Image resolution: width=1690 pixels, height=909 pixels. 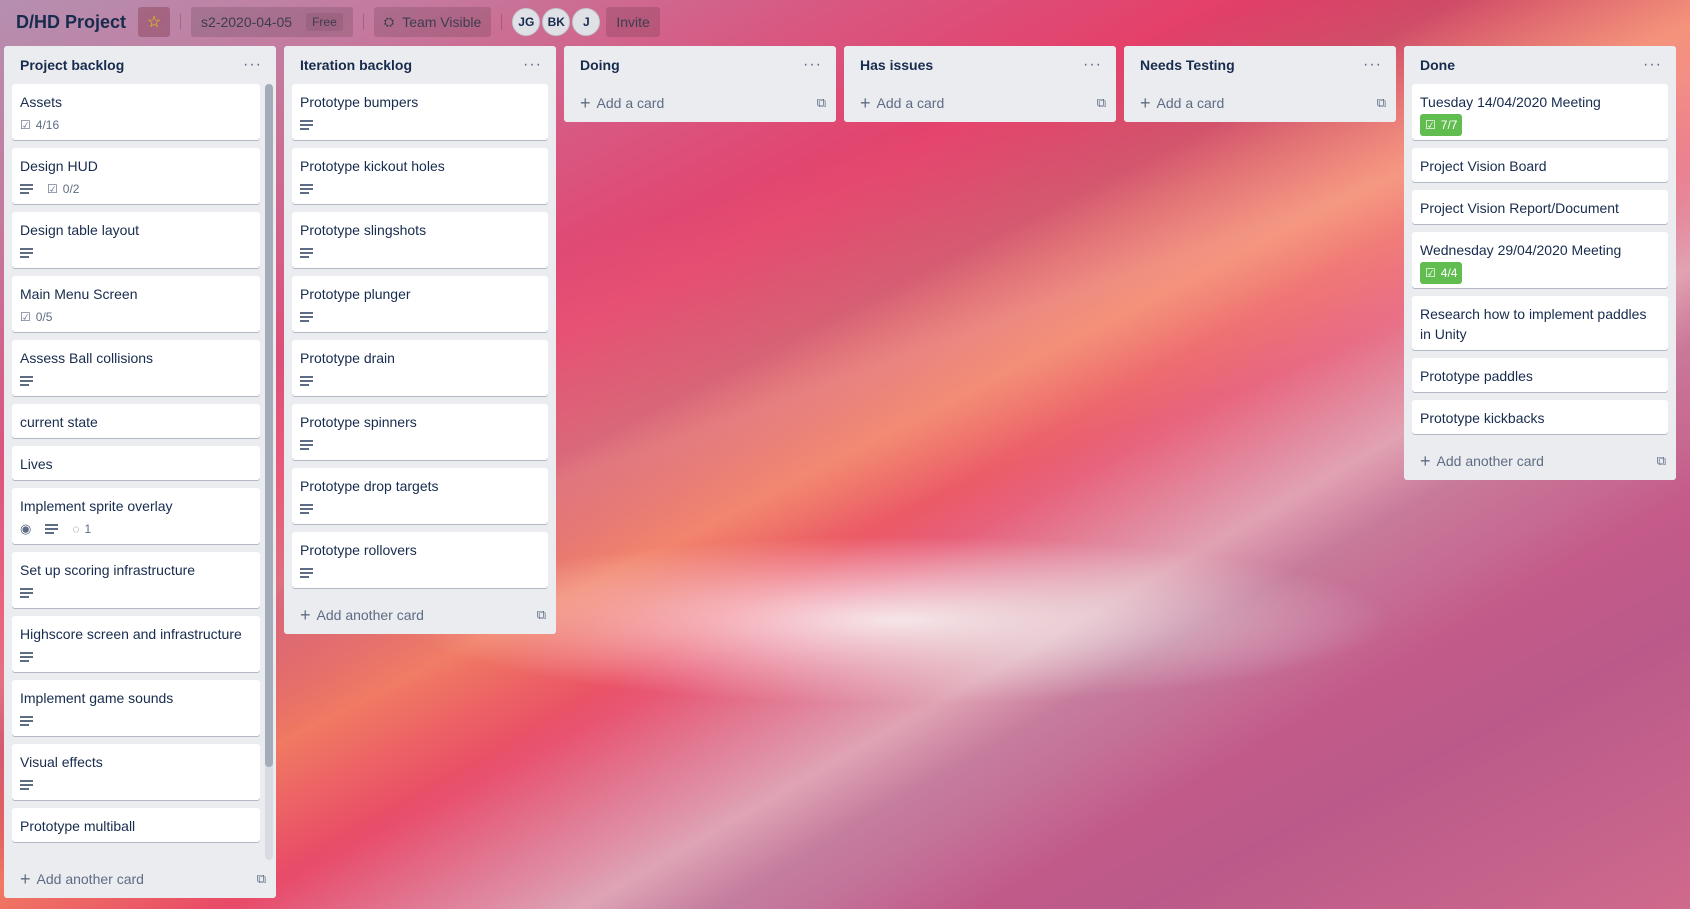 I want to click on card: Lives, so click(x=136, y=463).